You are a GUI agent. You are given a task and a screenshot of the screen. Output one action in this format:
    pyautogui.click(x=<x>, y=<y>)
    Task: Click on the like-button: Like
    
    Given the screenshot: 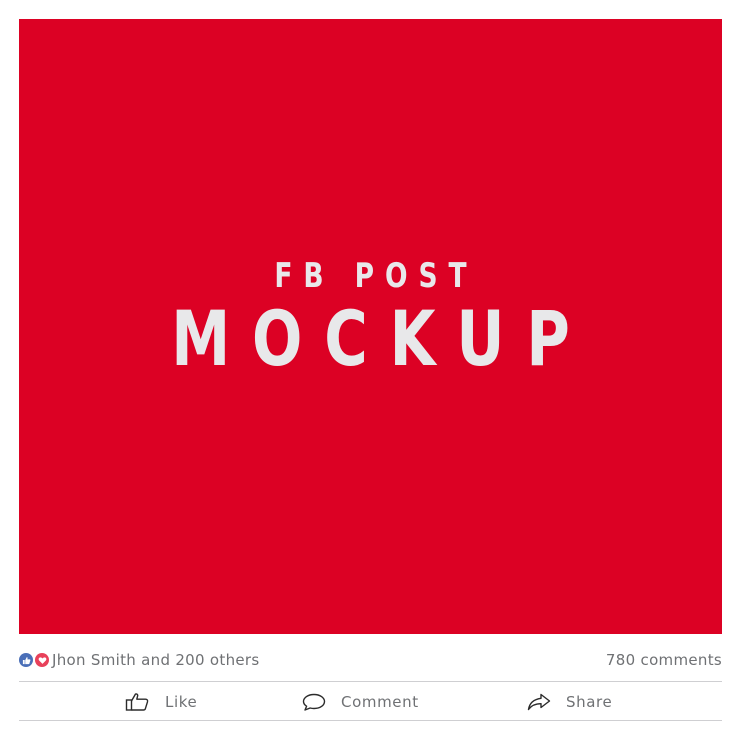 What is the action you would take?
    pyautogui.click(x=161, y=702)
    